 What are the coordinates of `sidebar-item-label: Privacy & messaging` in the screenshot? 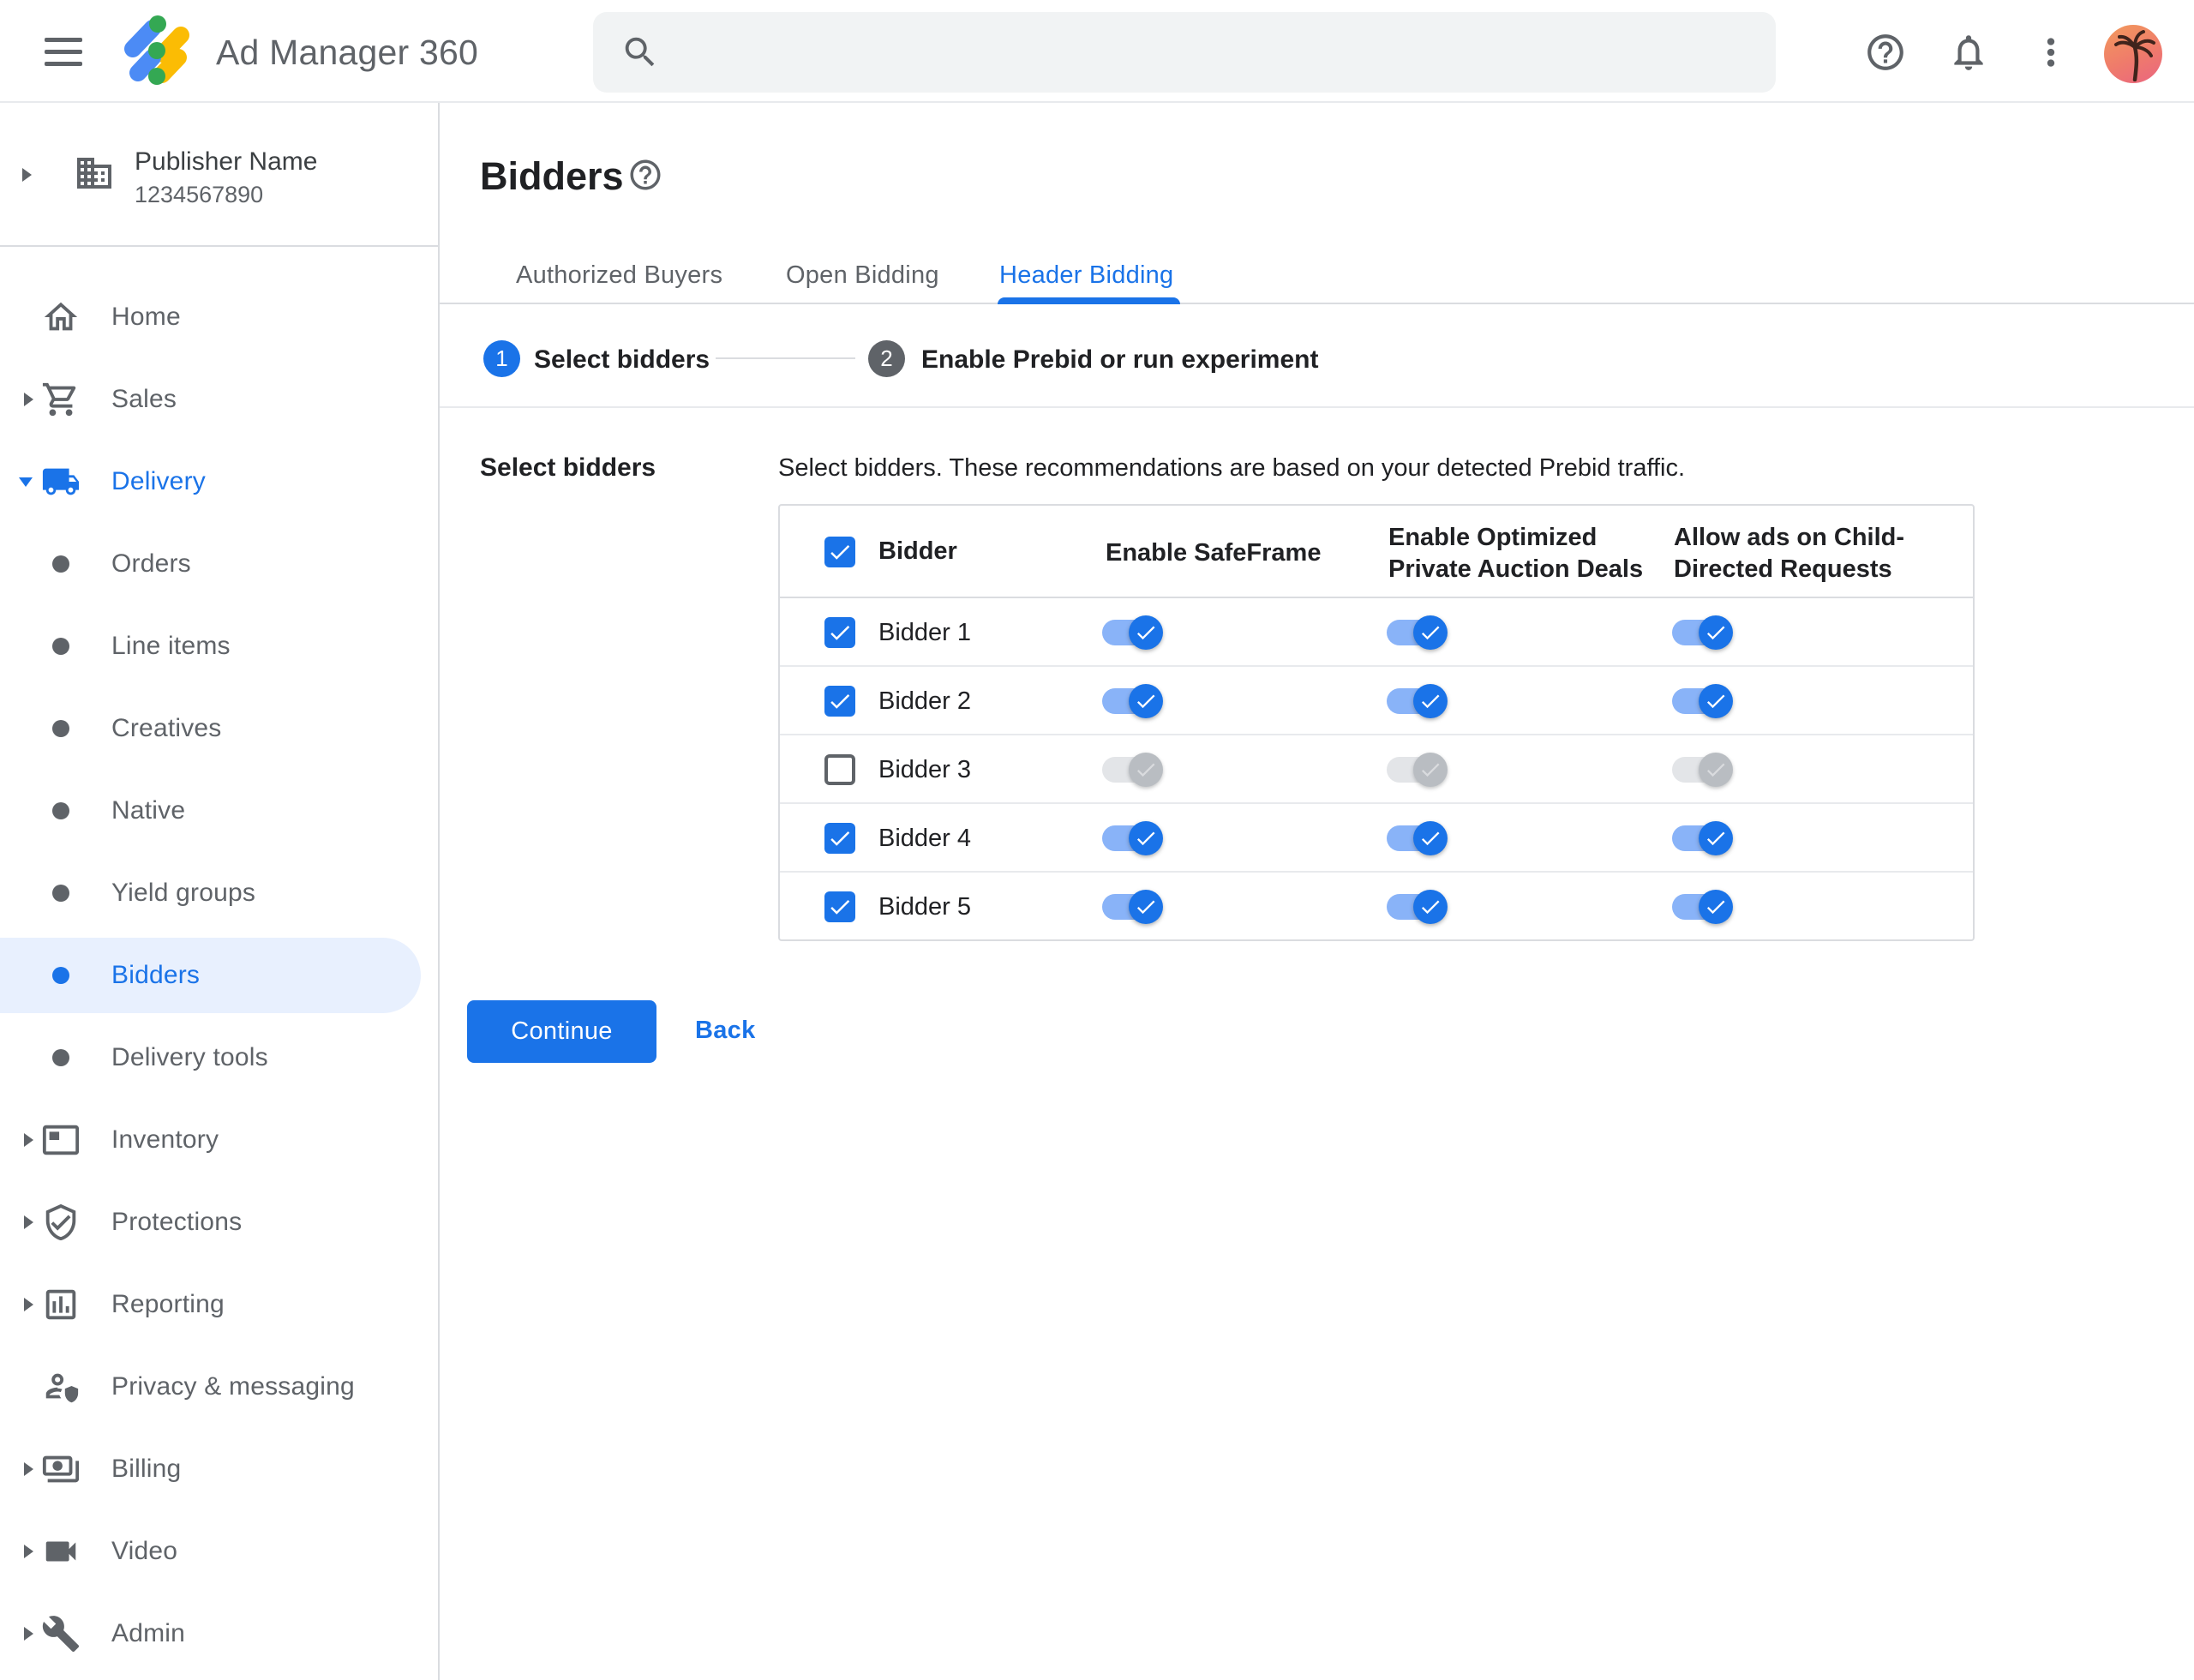 It's located at (233, 1386).